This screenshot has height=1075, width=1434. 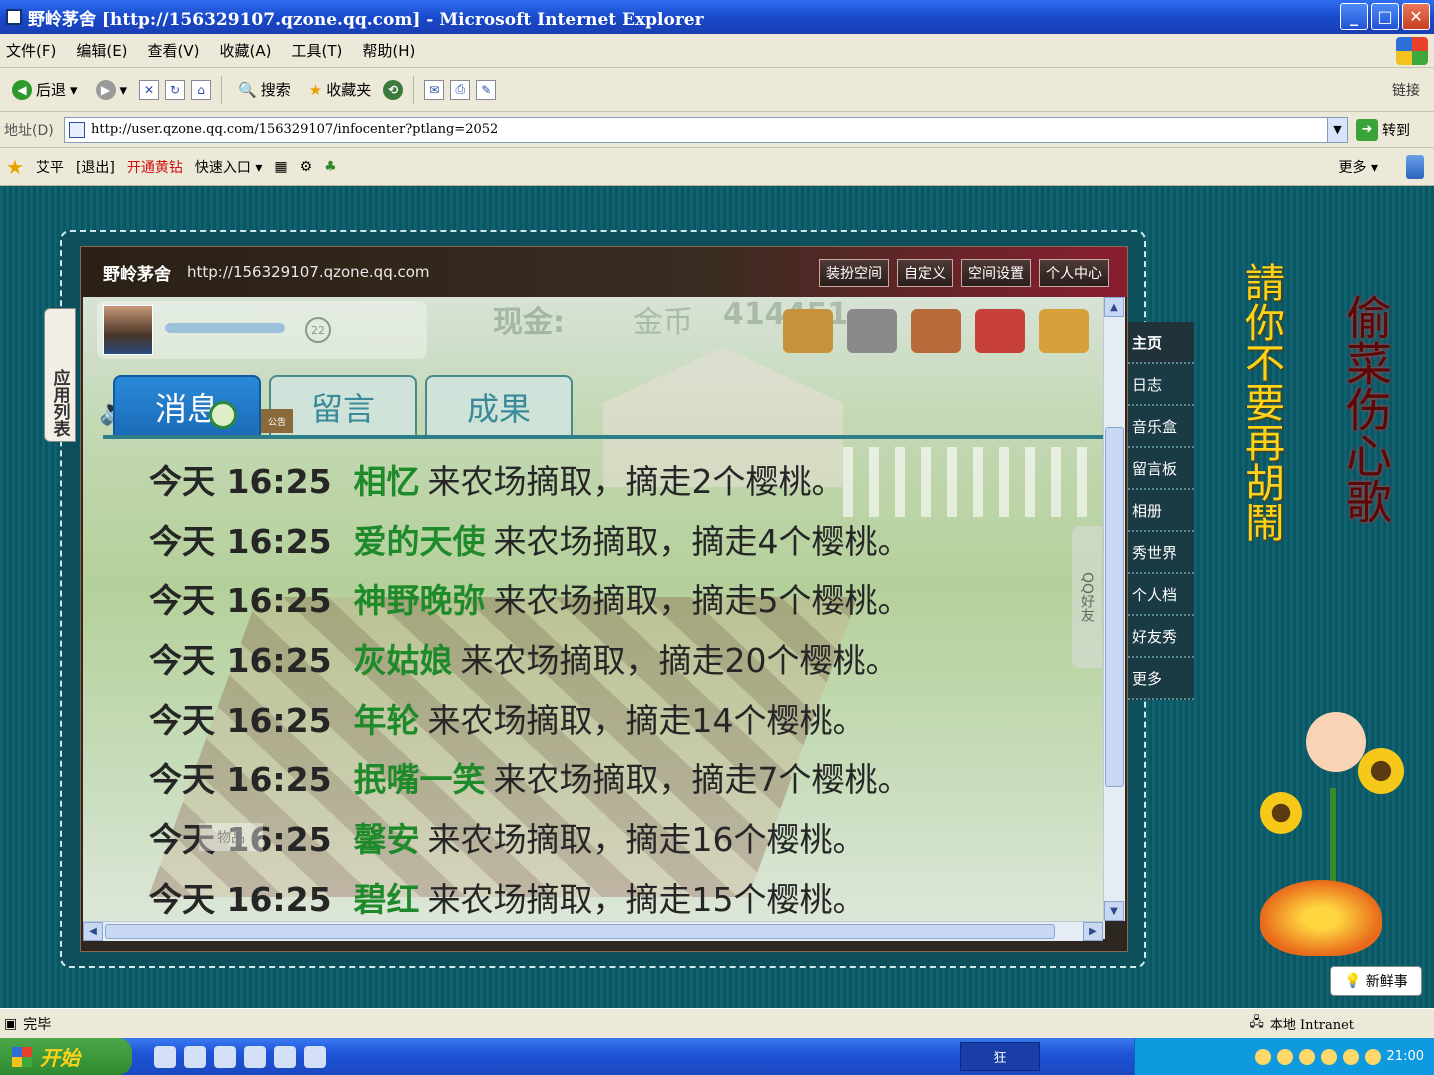 What do you see at coordinates (1416, 16) in the screenshot?
I see `close-button: ✕` at bounding box center [1416, 16].